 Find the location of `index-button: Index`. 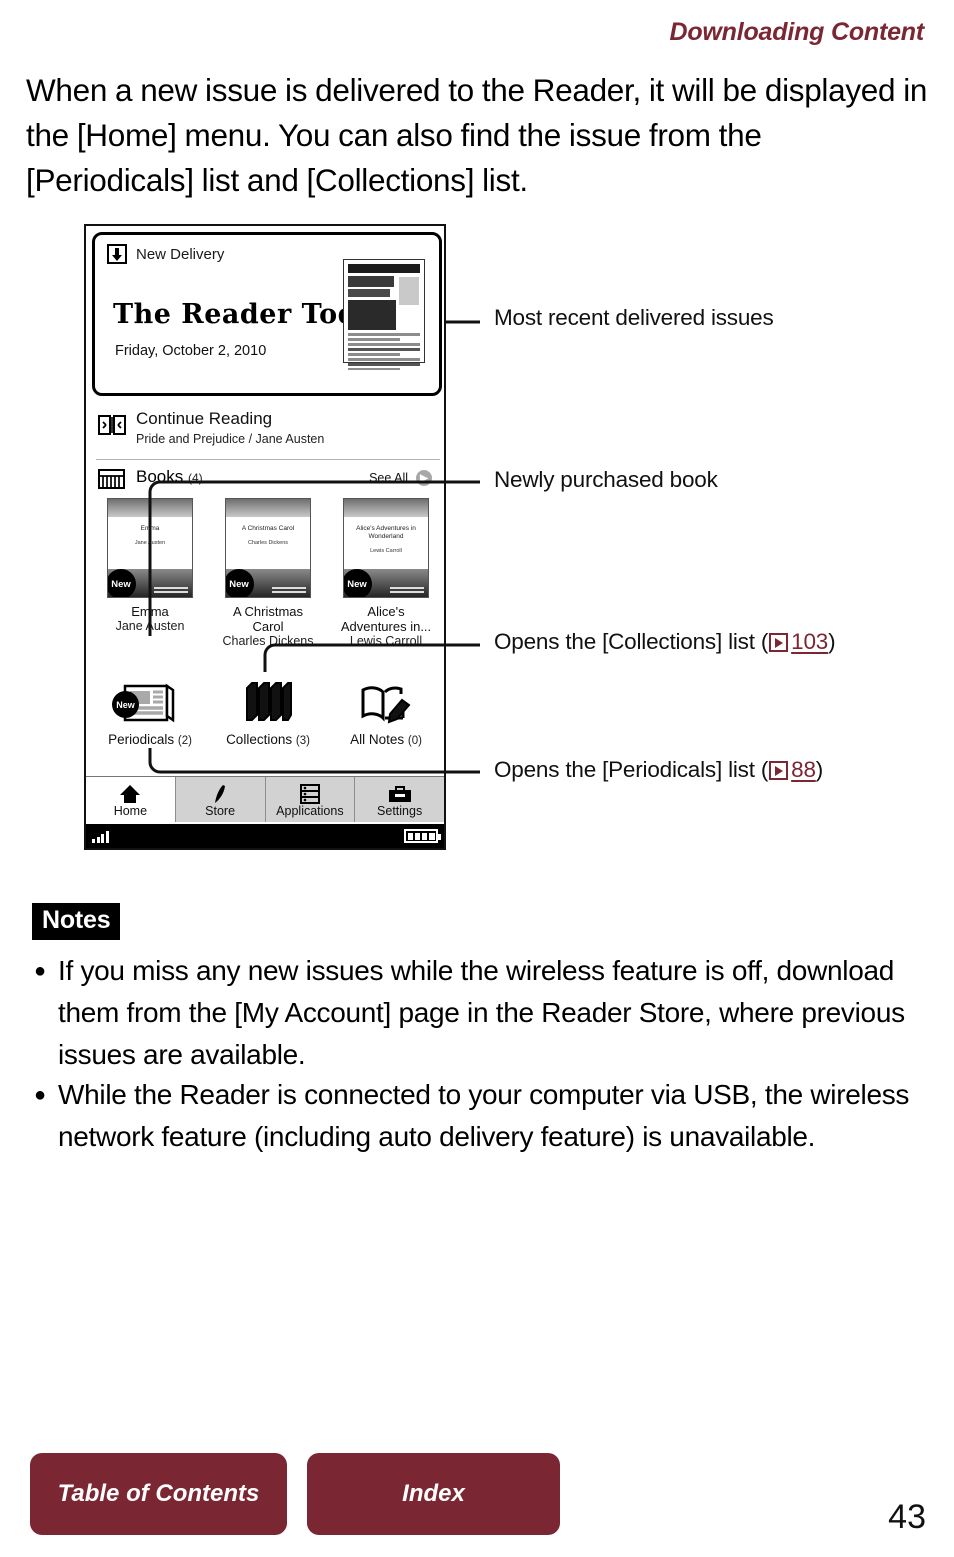

index-button: Index is located at coordinates (433, 1494).